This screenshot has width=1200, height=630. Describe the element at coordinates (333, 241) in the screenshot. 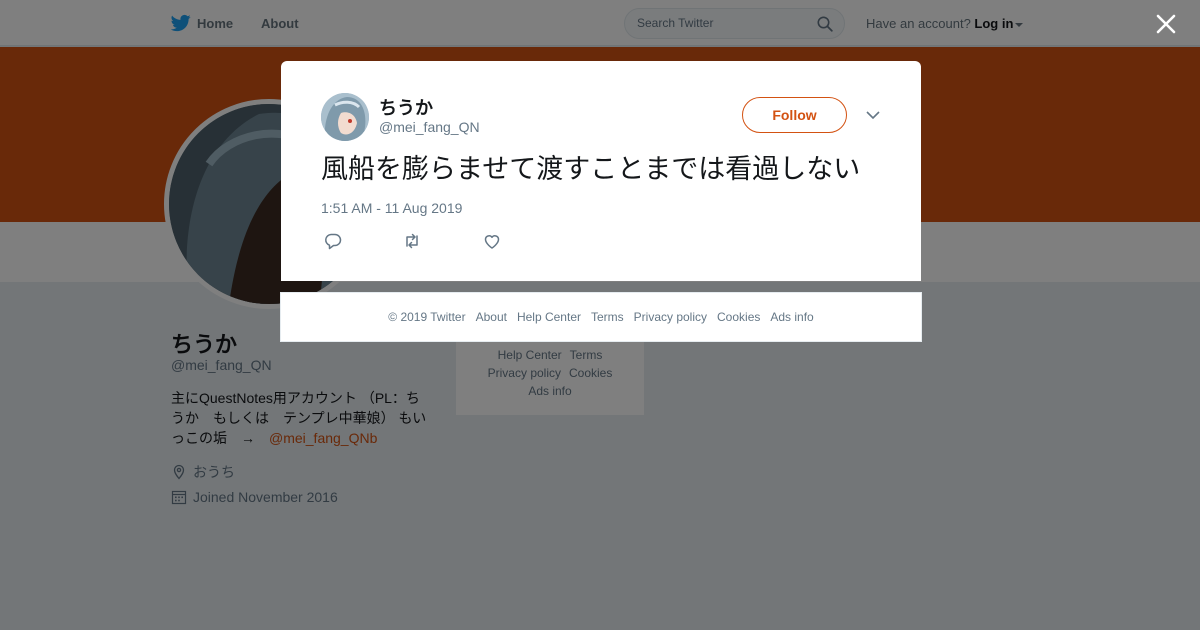

I see `reply-icon` at that location.